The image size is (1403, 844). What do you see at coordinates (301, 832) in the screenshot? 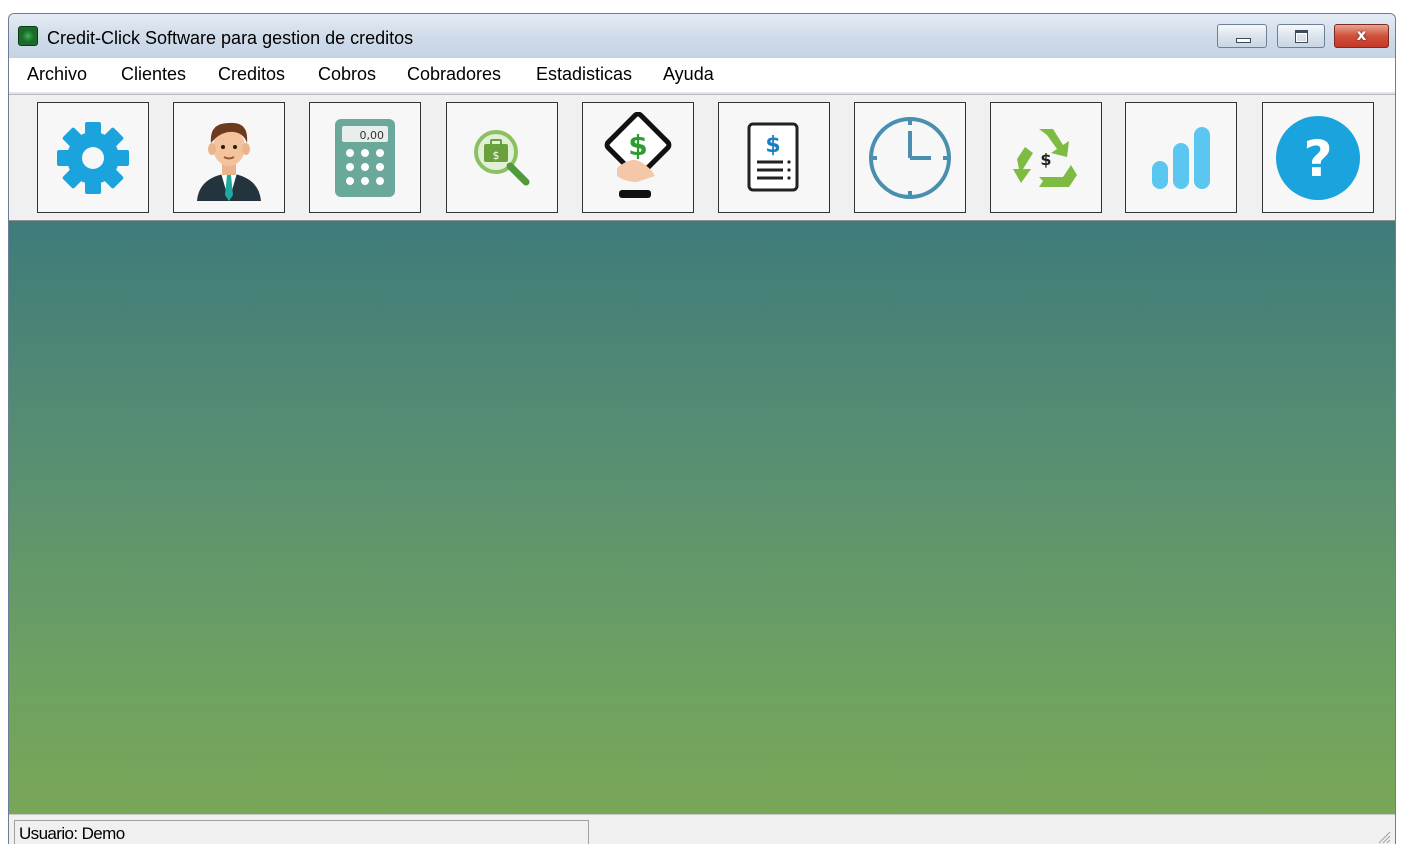
I see `status-user-panel: Usuario: Demo` at bounding box center [301, 832].